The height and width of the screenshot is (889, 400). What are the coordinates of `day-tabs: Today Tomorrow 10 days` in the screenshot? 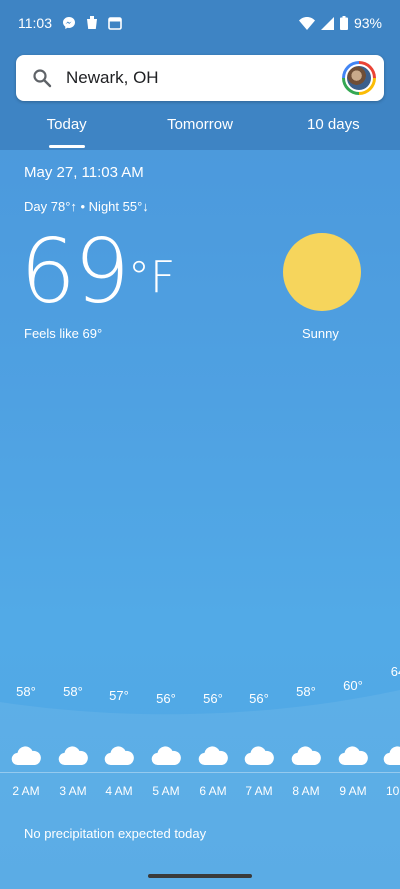 It's located at (200, 129).